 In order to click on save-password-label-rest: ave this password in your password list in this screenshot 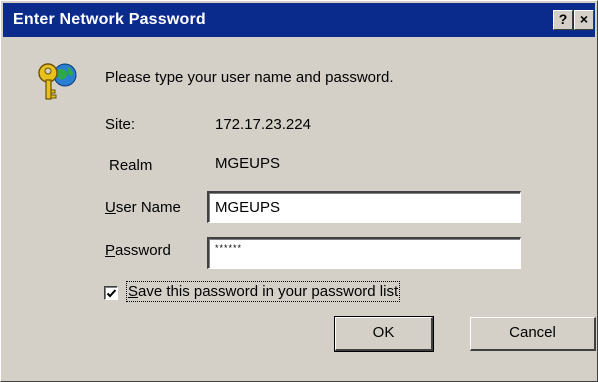, I will do `click(268, 291)`.